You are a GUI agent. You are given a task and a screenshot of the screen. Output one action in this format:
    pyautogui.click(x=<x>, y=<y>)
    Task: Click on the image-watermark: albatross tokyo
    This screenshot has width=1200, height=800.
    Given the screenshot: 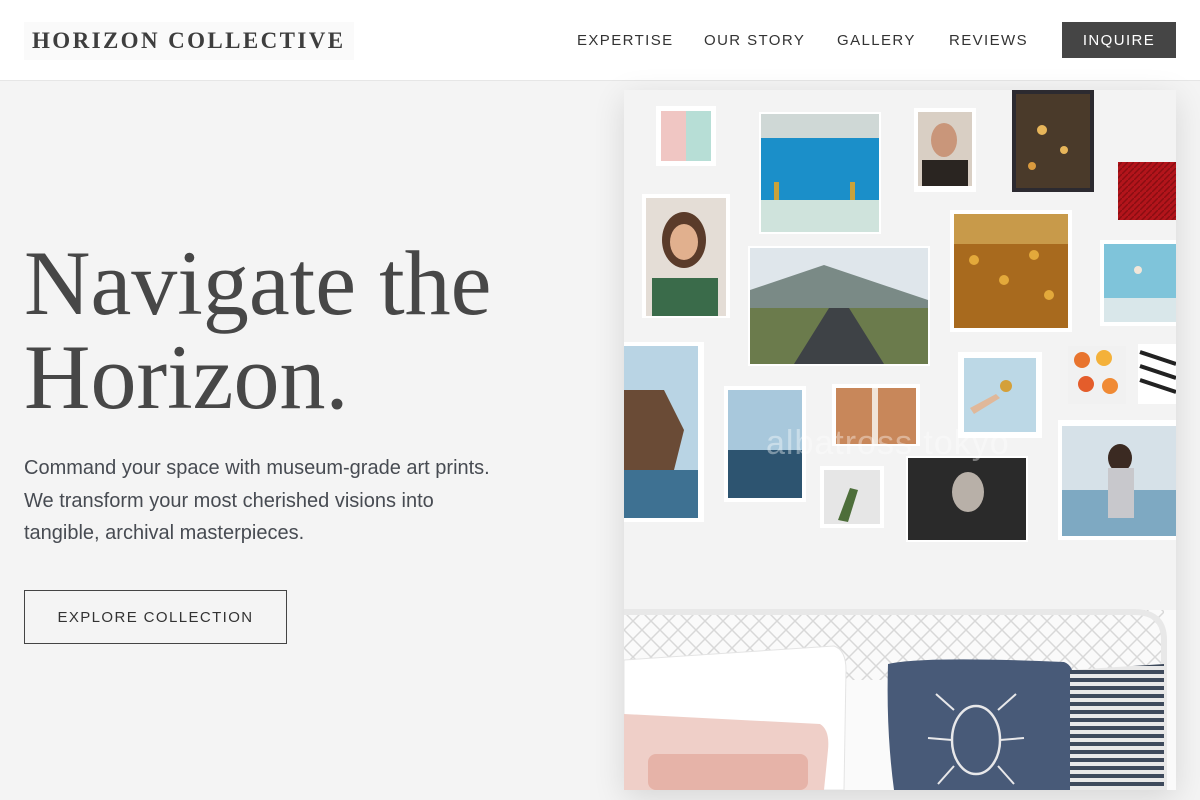 What is the action you would take?
    pyautogui.click(x=888, y=443)
    